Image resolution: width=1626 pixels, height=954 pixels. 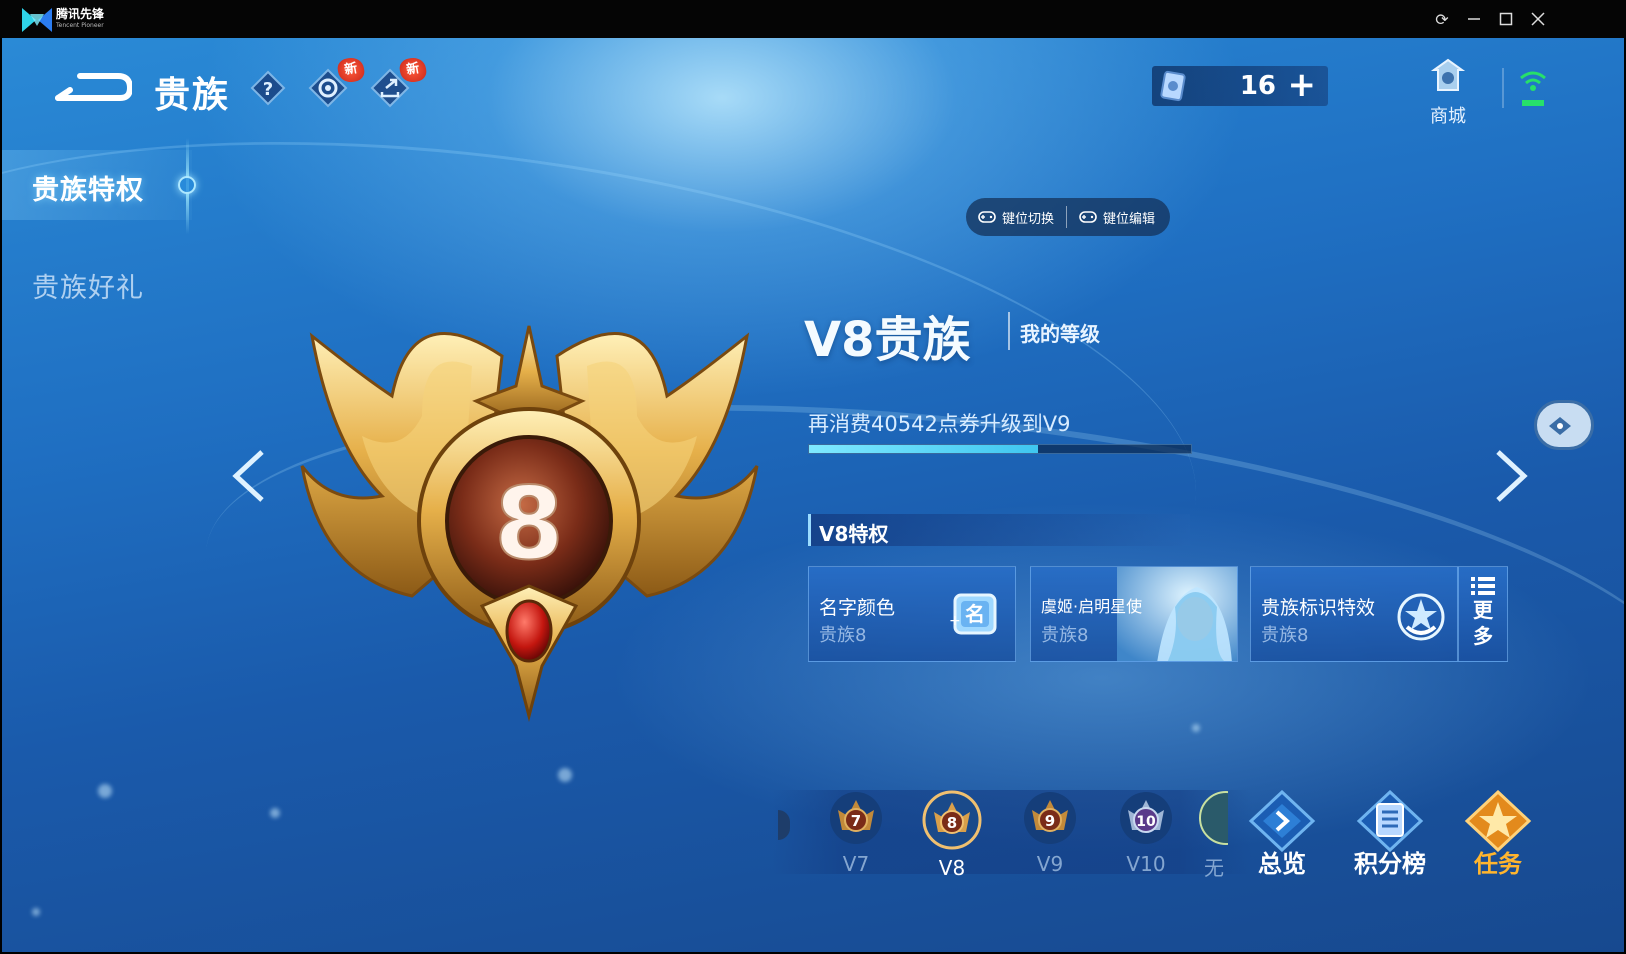 What do you see at coordinates (1498, 821) in the screenshot?
I see `tasks-icon` at bounding box center [1498, 821].